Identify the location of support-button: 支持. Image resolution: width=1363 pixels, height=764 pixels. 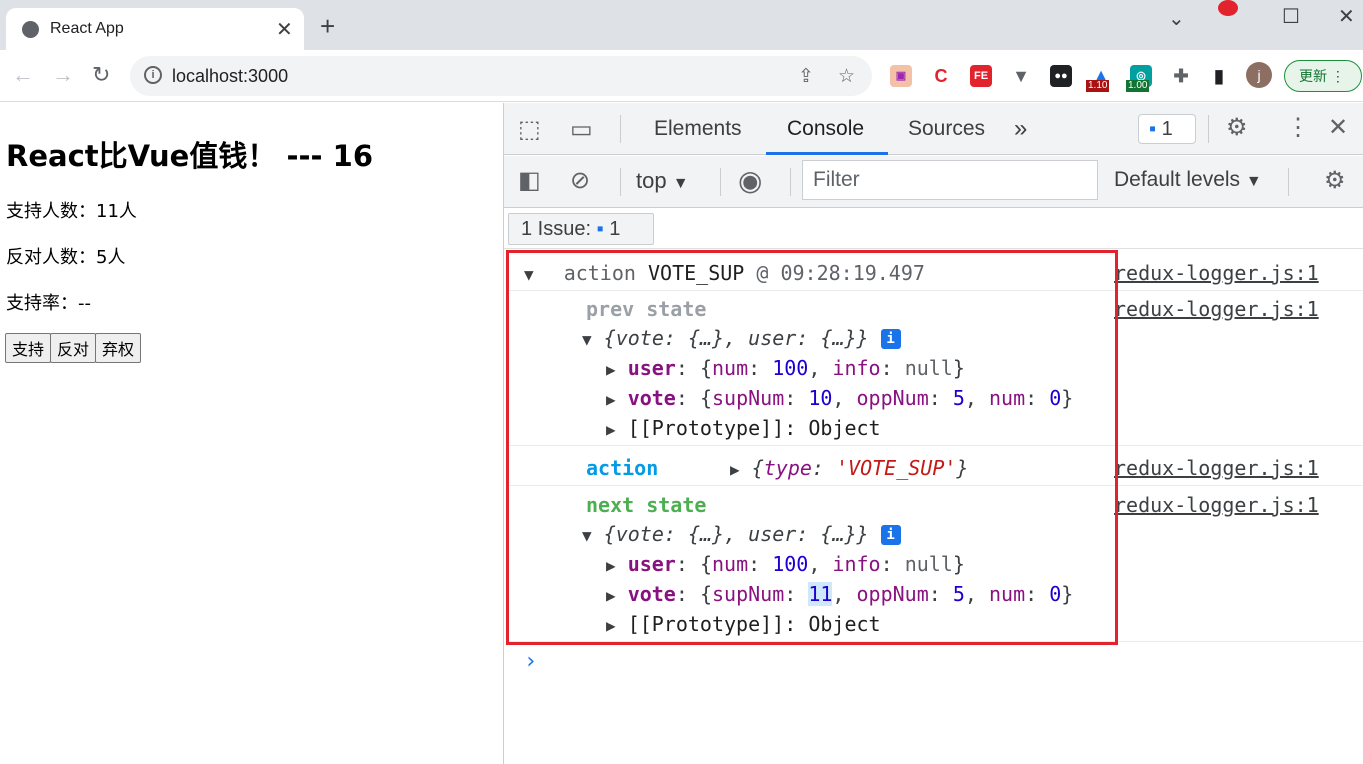
(28, 348).